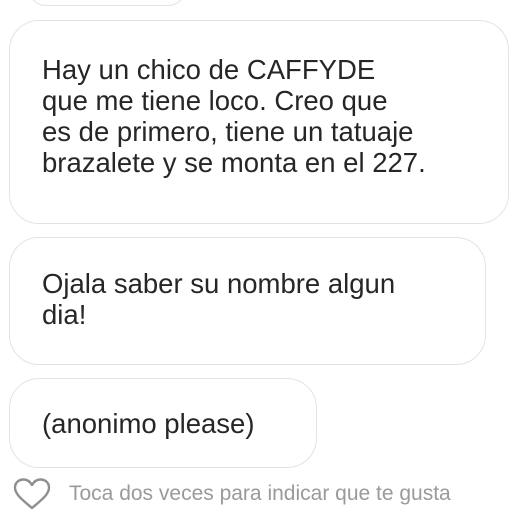  What do you see at coordinates (107, 3) in the screenshot?
I see `previous-message-bubble` at bounding box center [107, 3].